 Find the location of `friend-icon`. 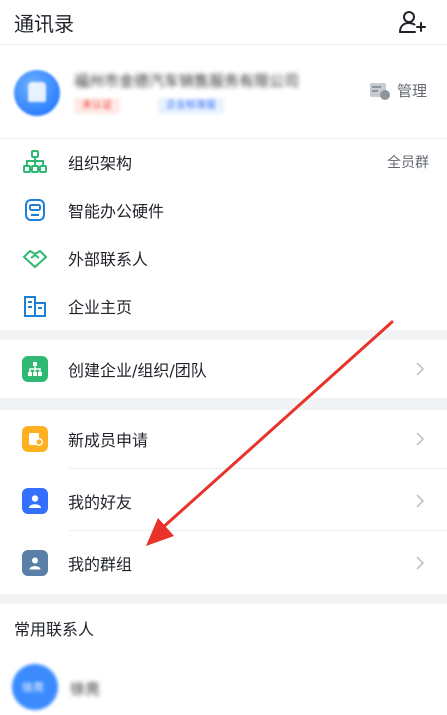

friend-icon is located at coordinates (35, 501).